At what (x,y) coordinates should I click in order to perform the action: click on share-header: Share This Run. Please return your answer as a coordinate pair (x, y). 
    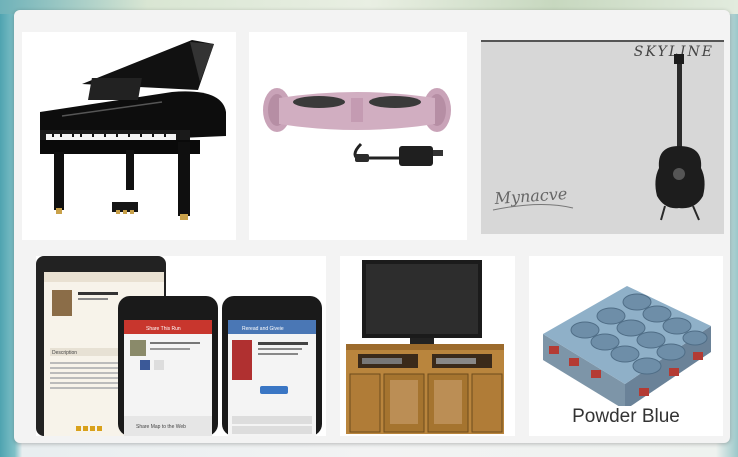
    Looking at the image, I should click on (163, 329).